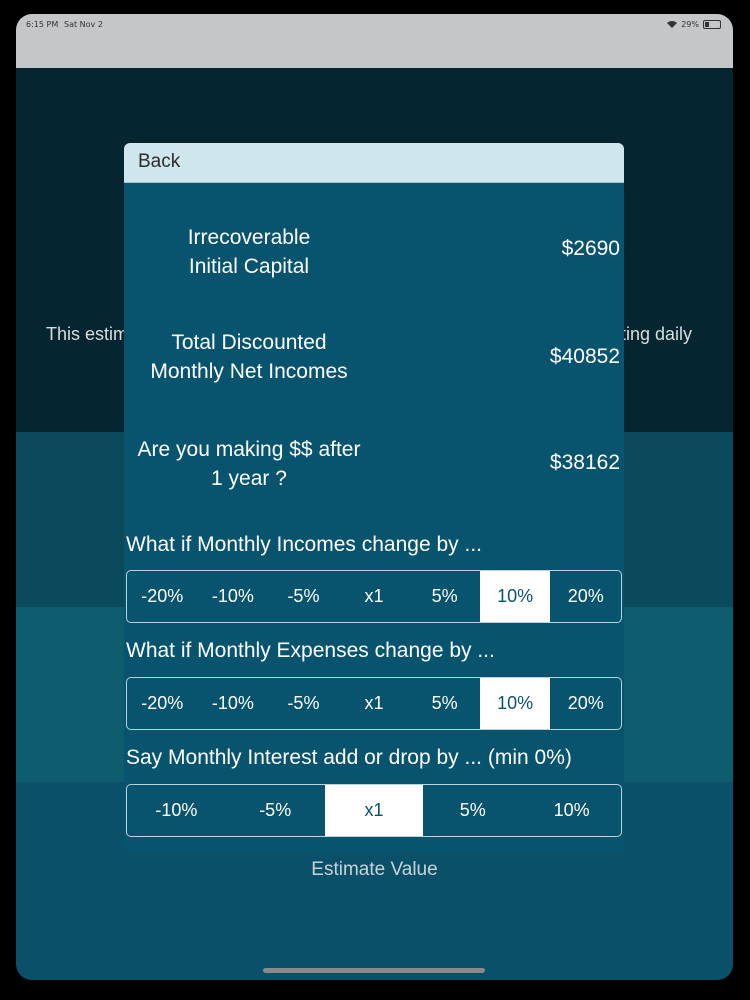 Image resolution: width=750 pixels, height=1000 pixels. What do you see at coordinates (571, 810) in the screenshot?
I see `interest-option: 10%` at bounding box center [571, 810].